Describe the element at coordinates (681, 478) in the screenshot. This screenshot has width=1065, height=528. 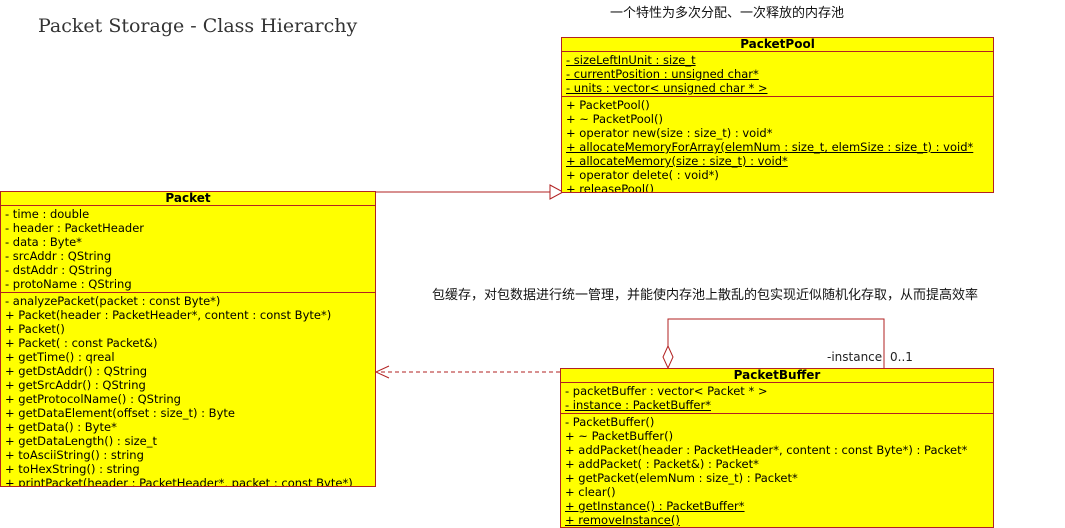
I see `operation-row: + getPacket(elemNum : size_t) : Packet*` at that location.